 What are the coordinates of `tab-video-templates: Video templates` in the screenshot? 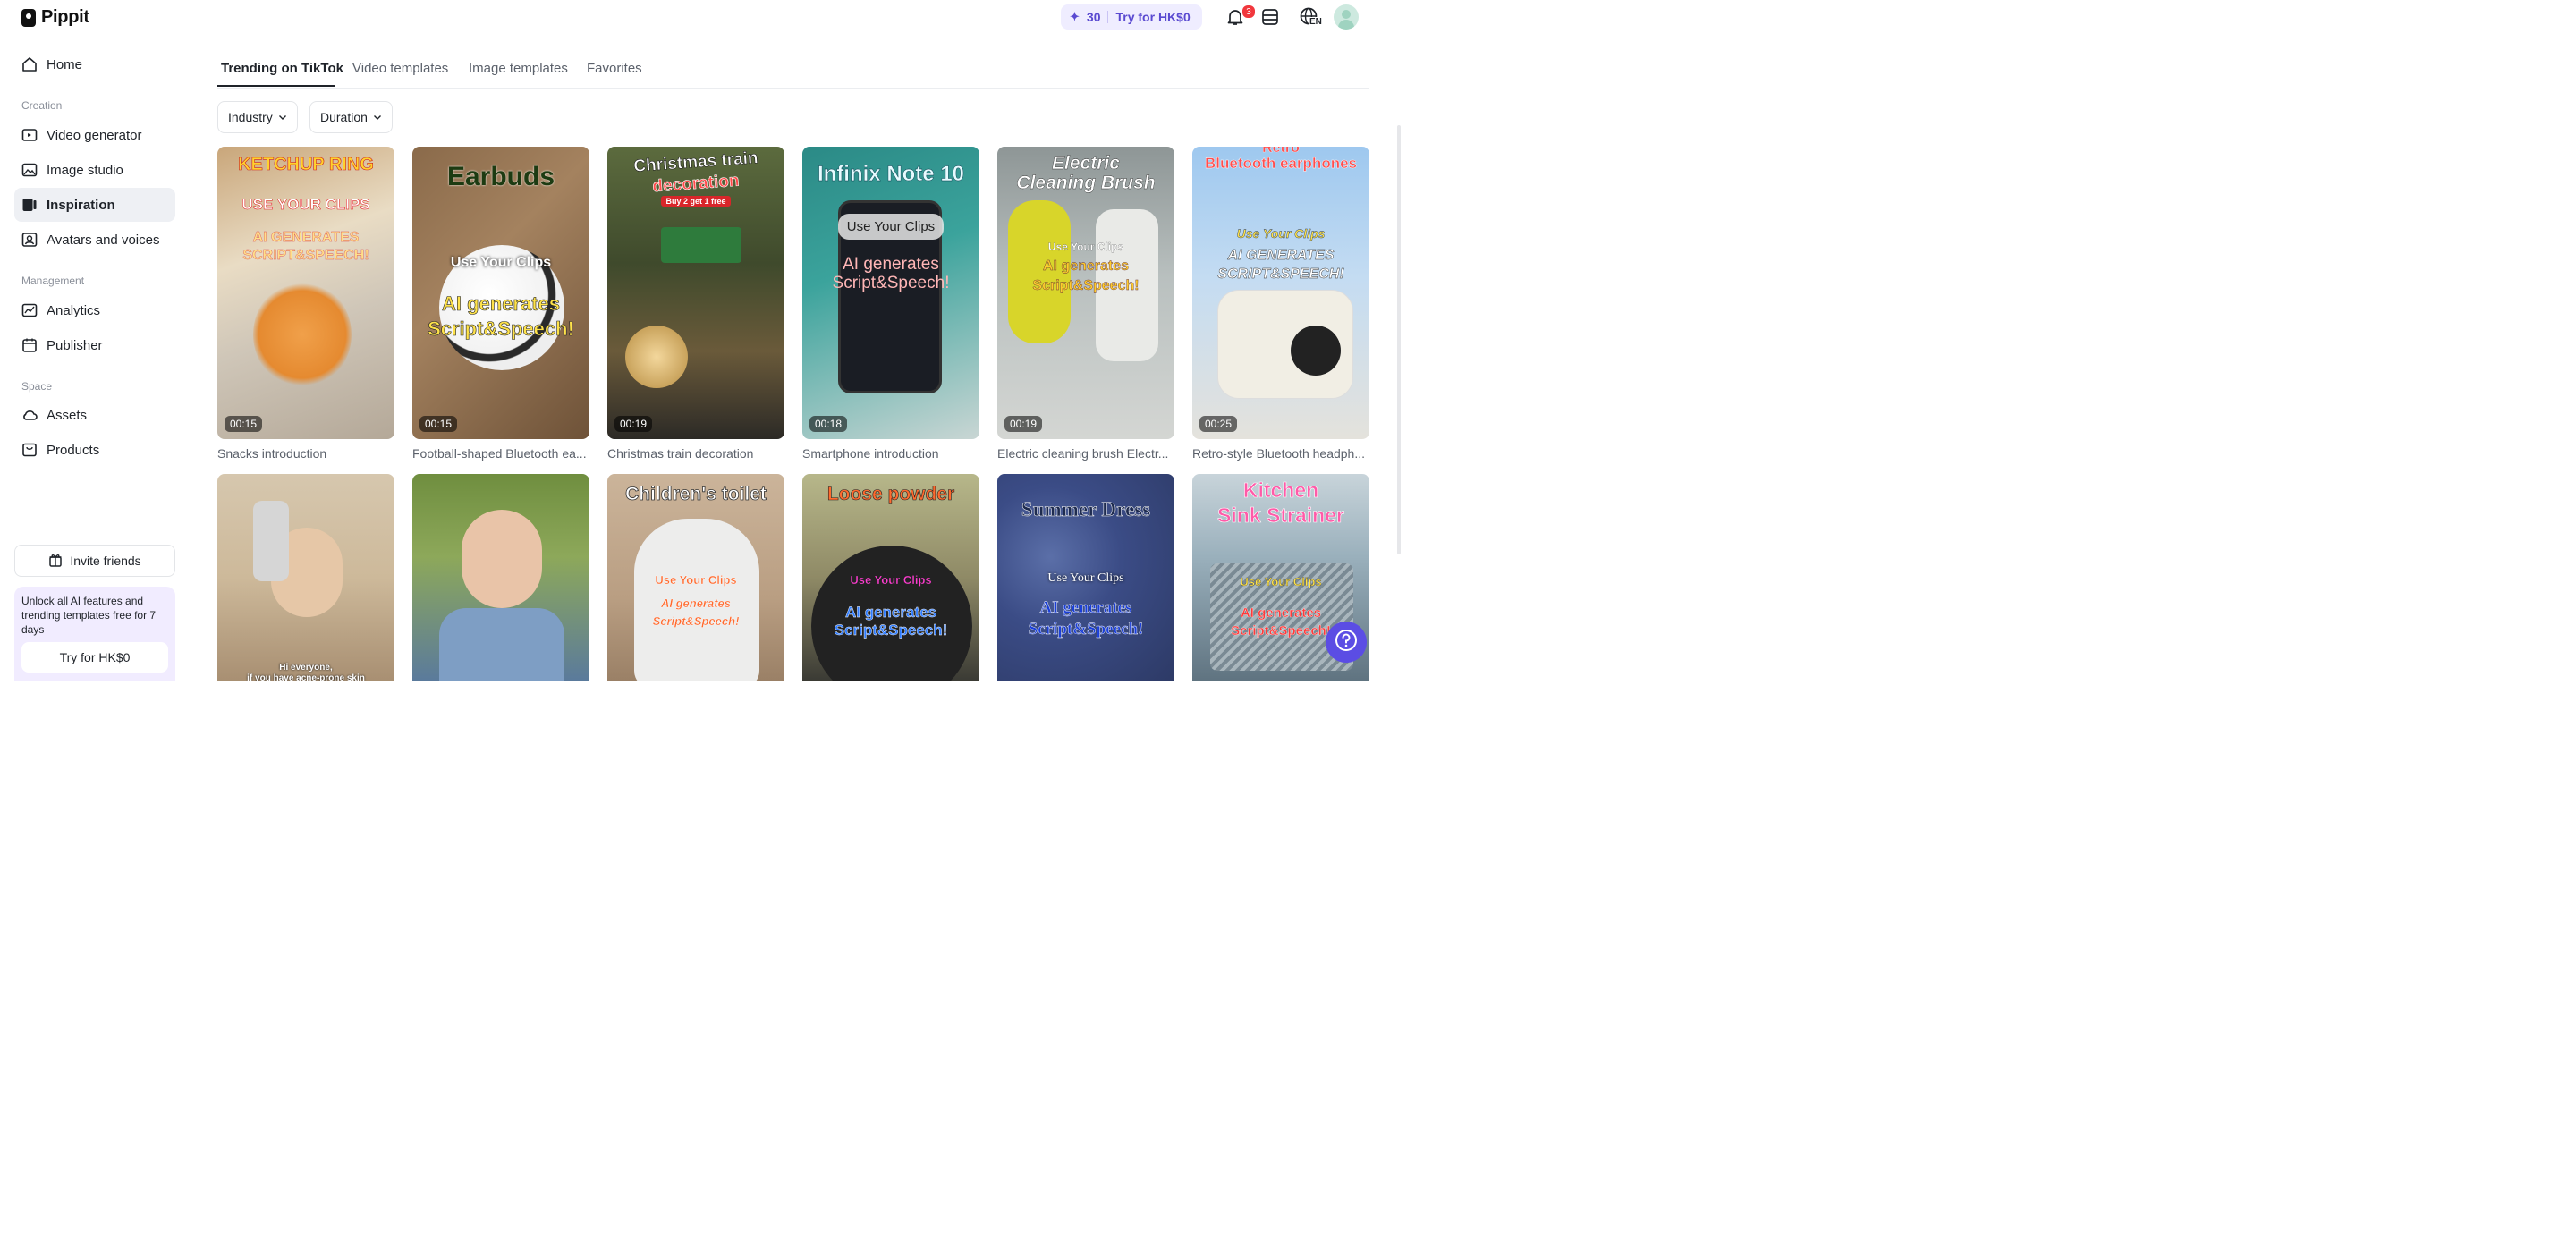 It's located at (400, 68).